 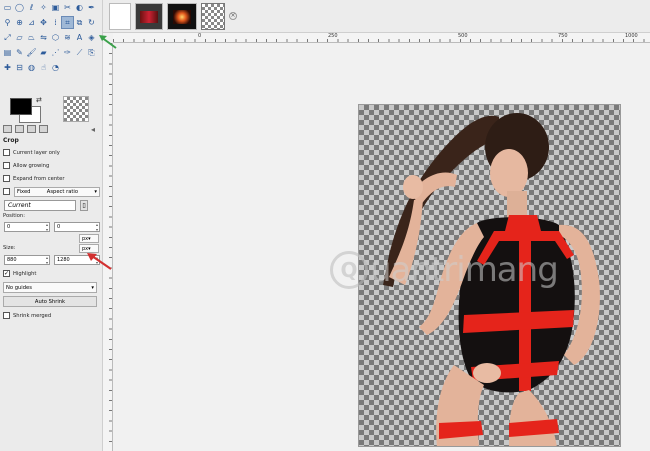 I want to click on ellipse-select-icon: ◯, so click(x=19, y=7).